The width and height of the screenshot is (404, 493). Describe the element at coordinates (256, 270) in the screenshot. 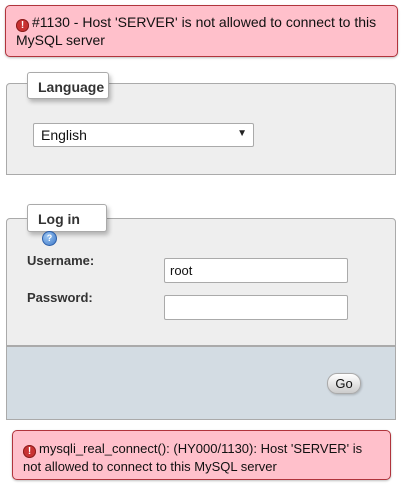

I see `username-input` at that location.